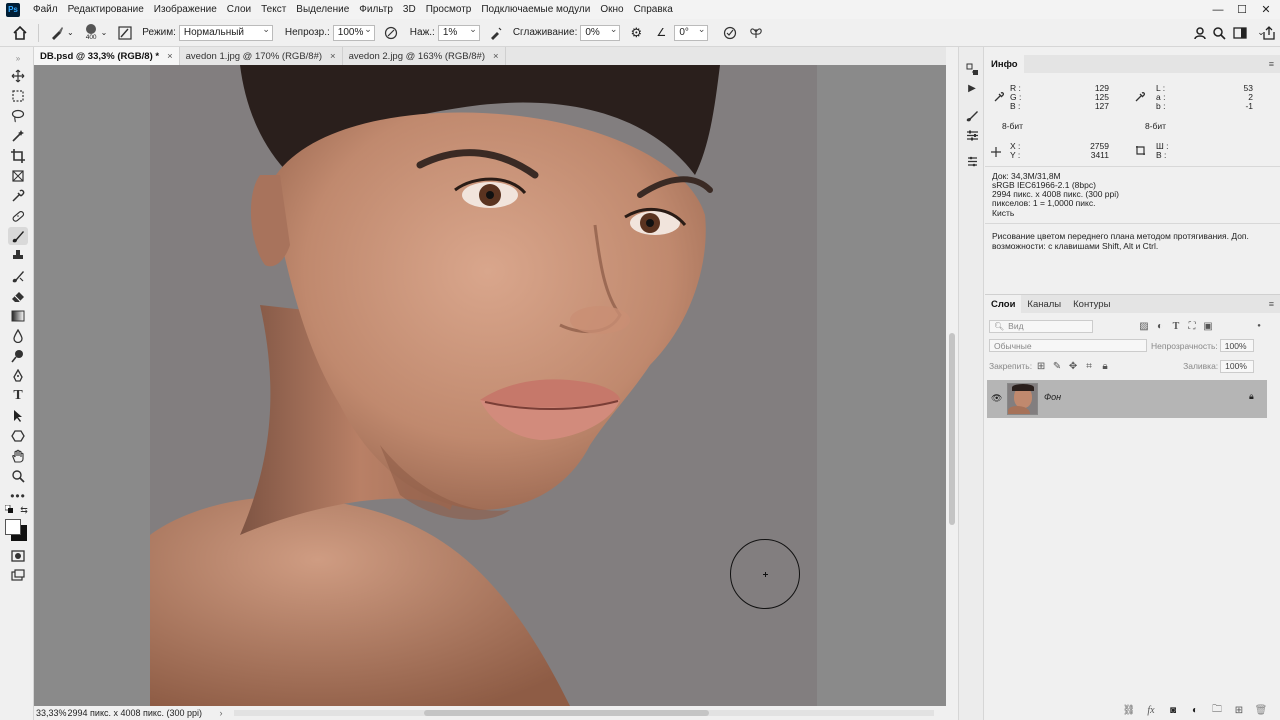 The image size is (1280, 720). What do you see at coordinates (1242, 9) in the screenshot?
I see `maximize-button: ☐` at bounding box center [1242, 9].